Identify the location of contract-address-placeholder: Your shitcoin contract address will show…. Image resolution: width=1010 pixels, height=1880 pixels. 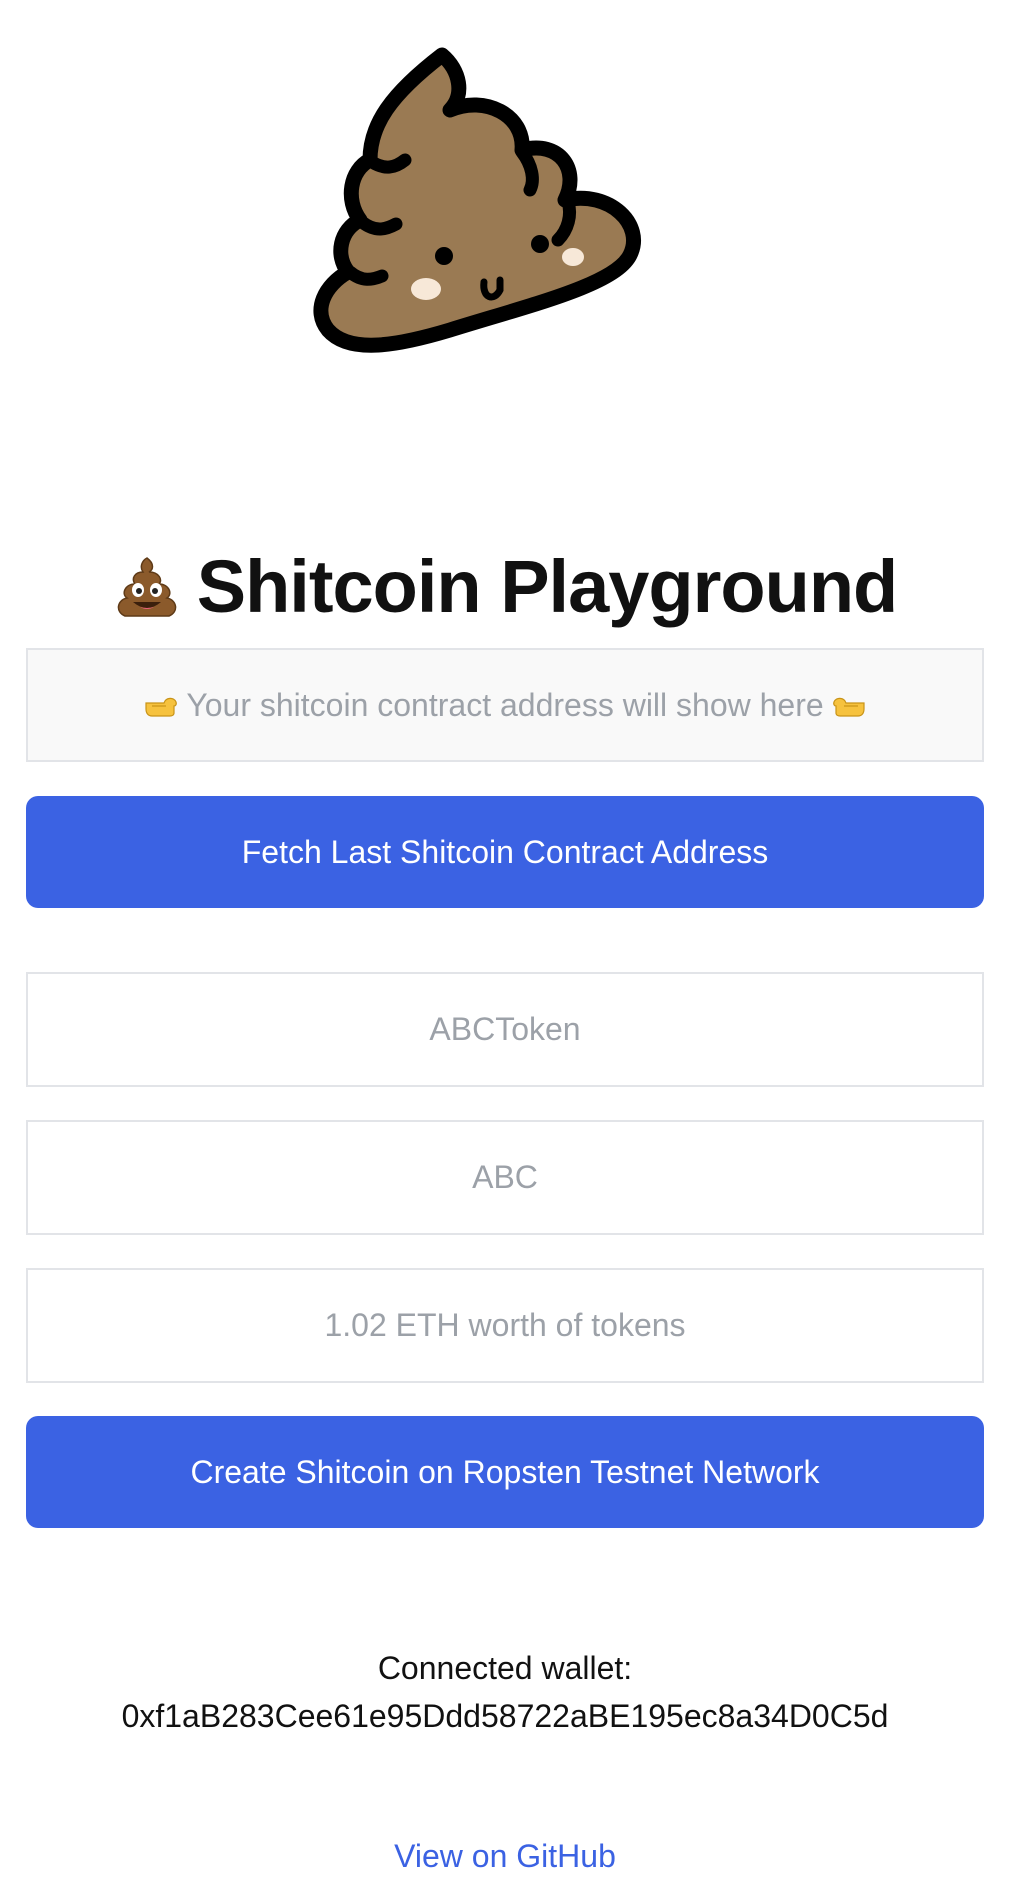
(505, 704).